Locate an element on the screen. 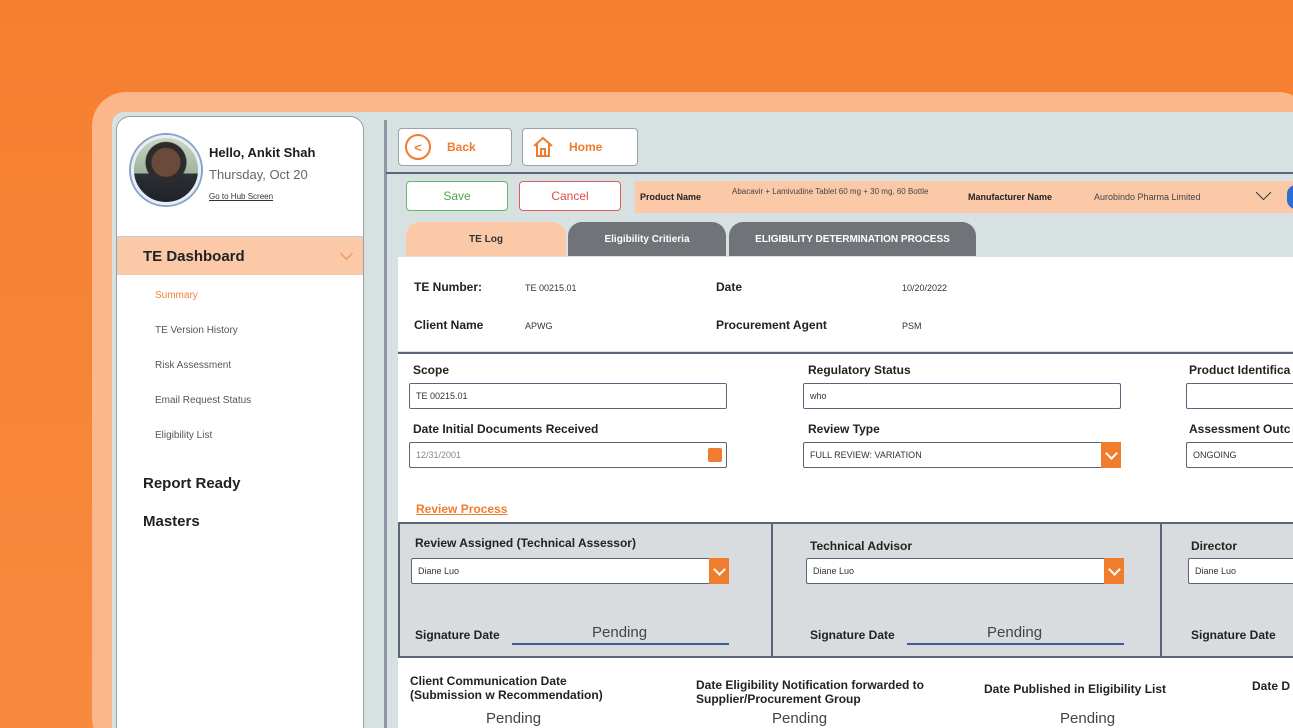 This screenshot has height=728, width=1293. review-type-label: Review Type is located at coordinates (844, 429).